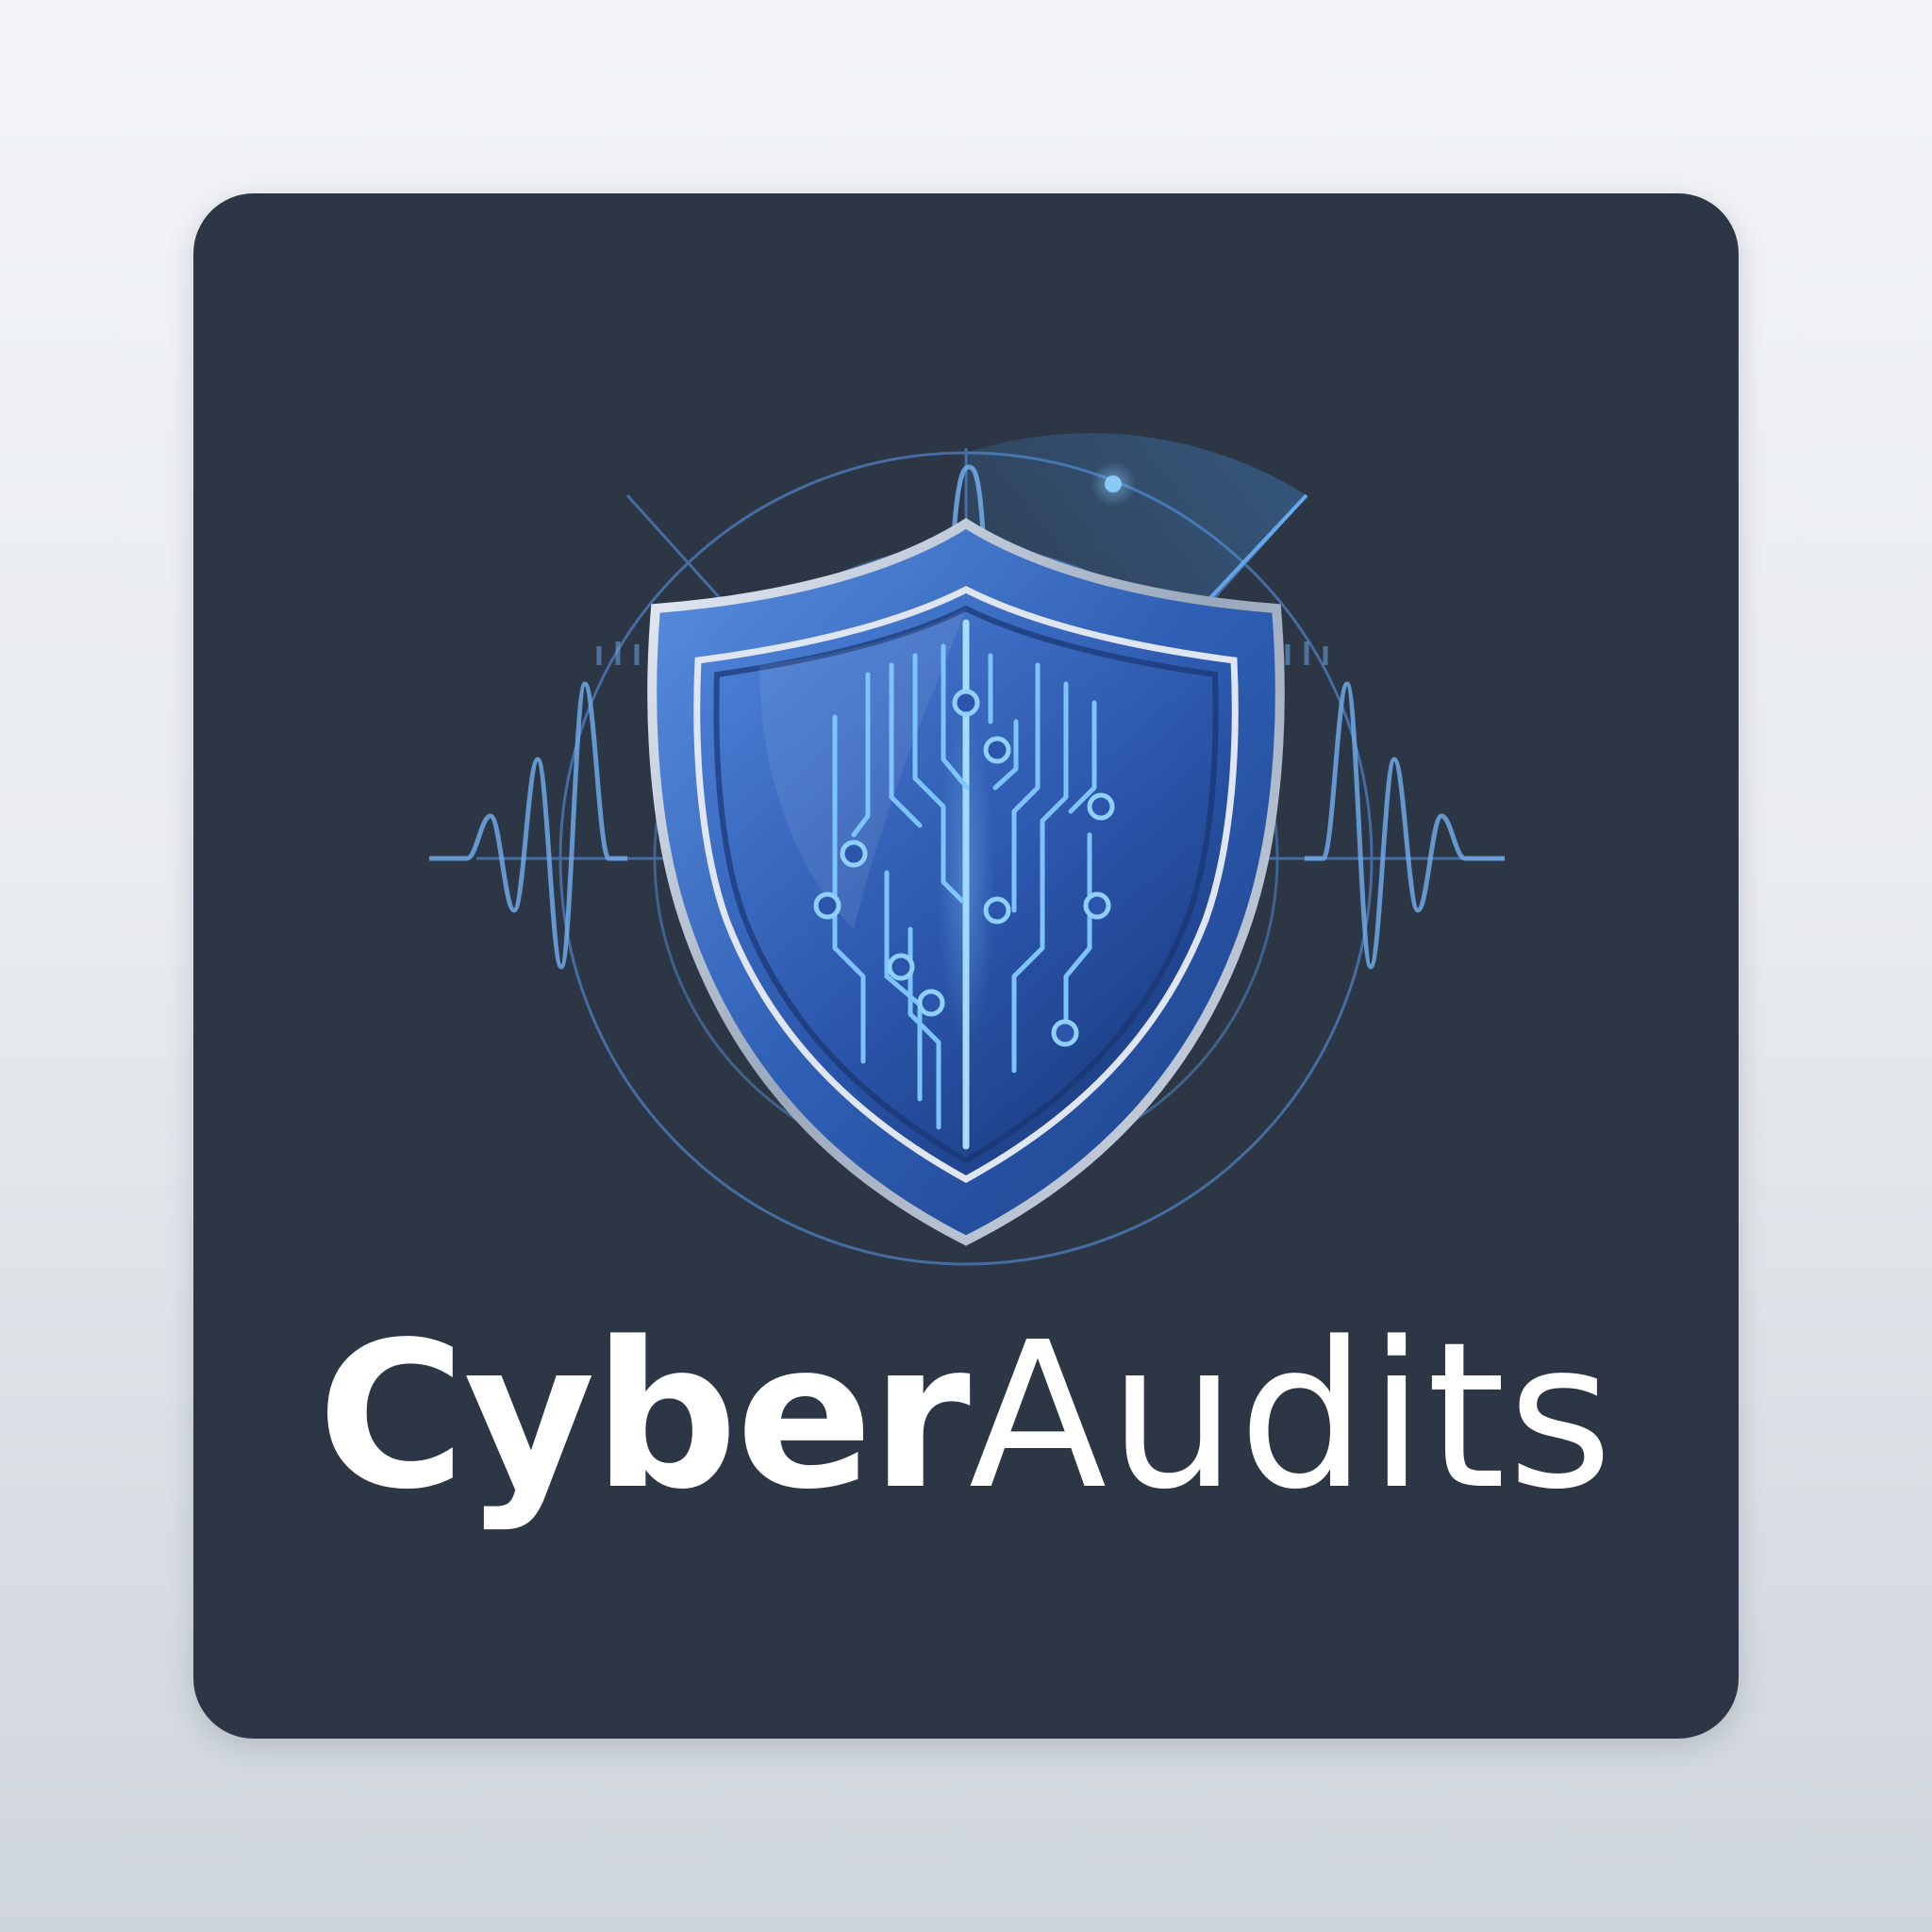 Image resolution: width=1932 pixels, height=1932 pixels. Describe the element at coordinates (643, 1417) in the screenshot. I see `brand-name-cyber: Cyber` at that location.